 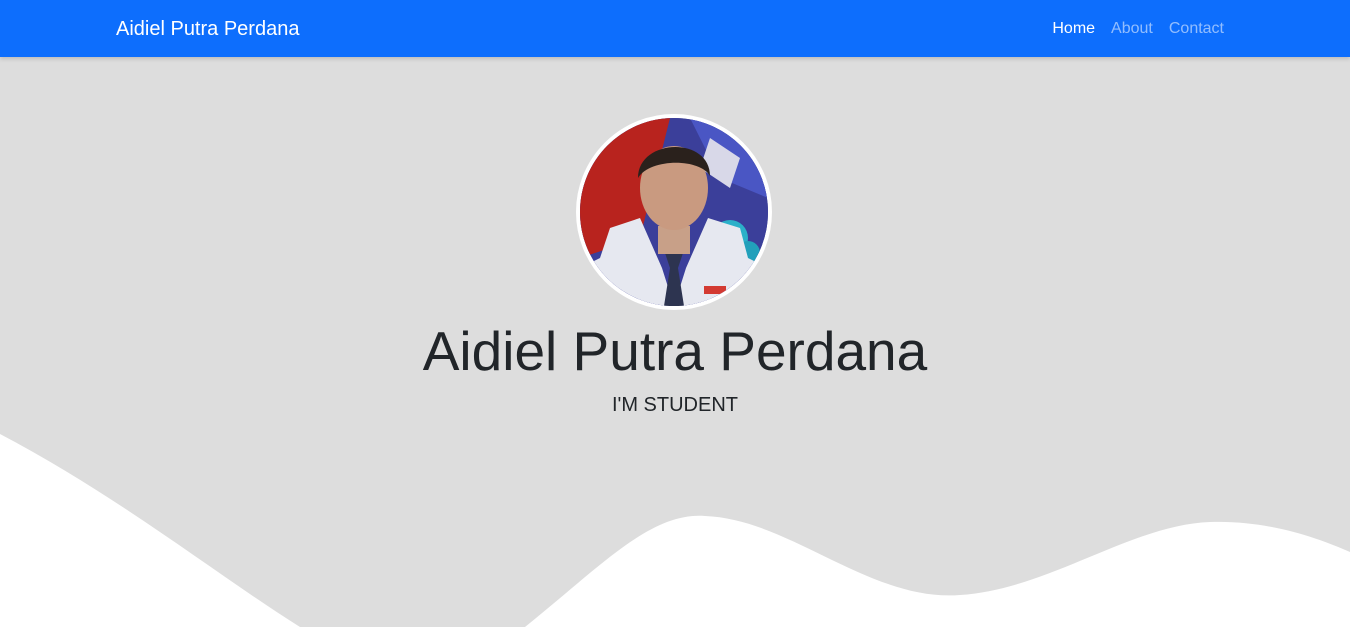 I want to click on profile-photo, so click(x=674, y=212).